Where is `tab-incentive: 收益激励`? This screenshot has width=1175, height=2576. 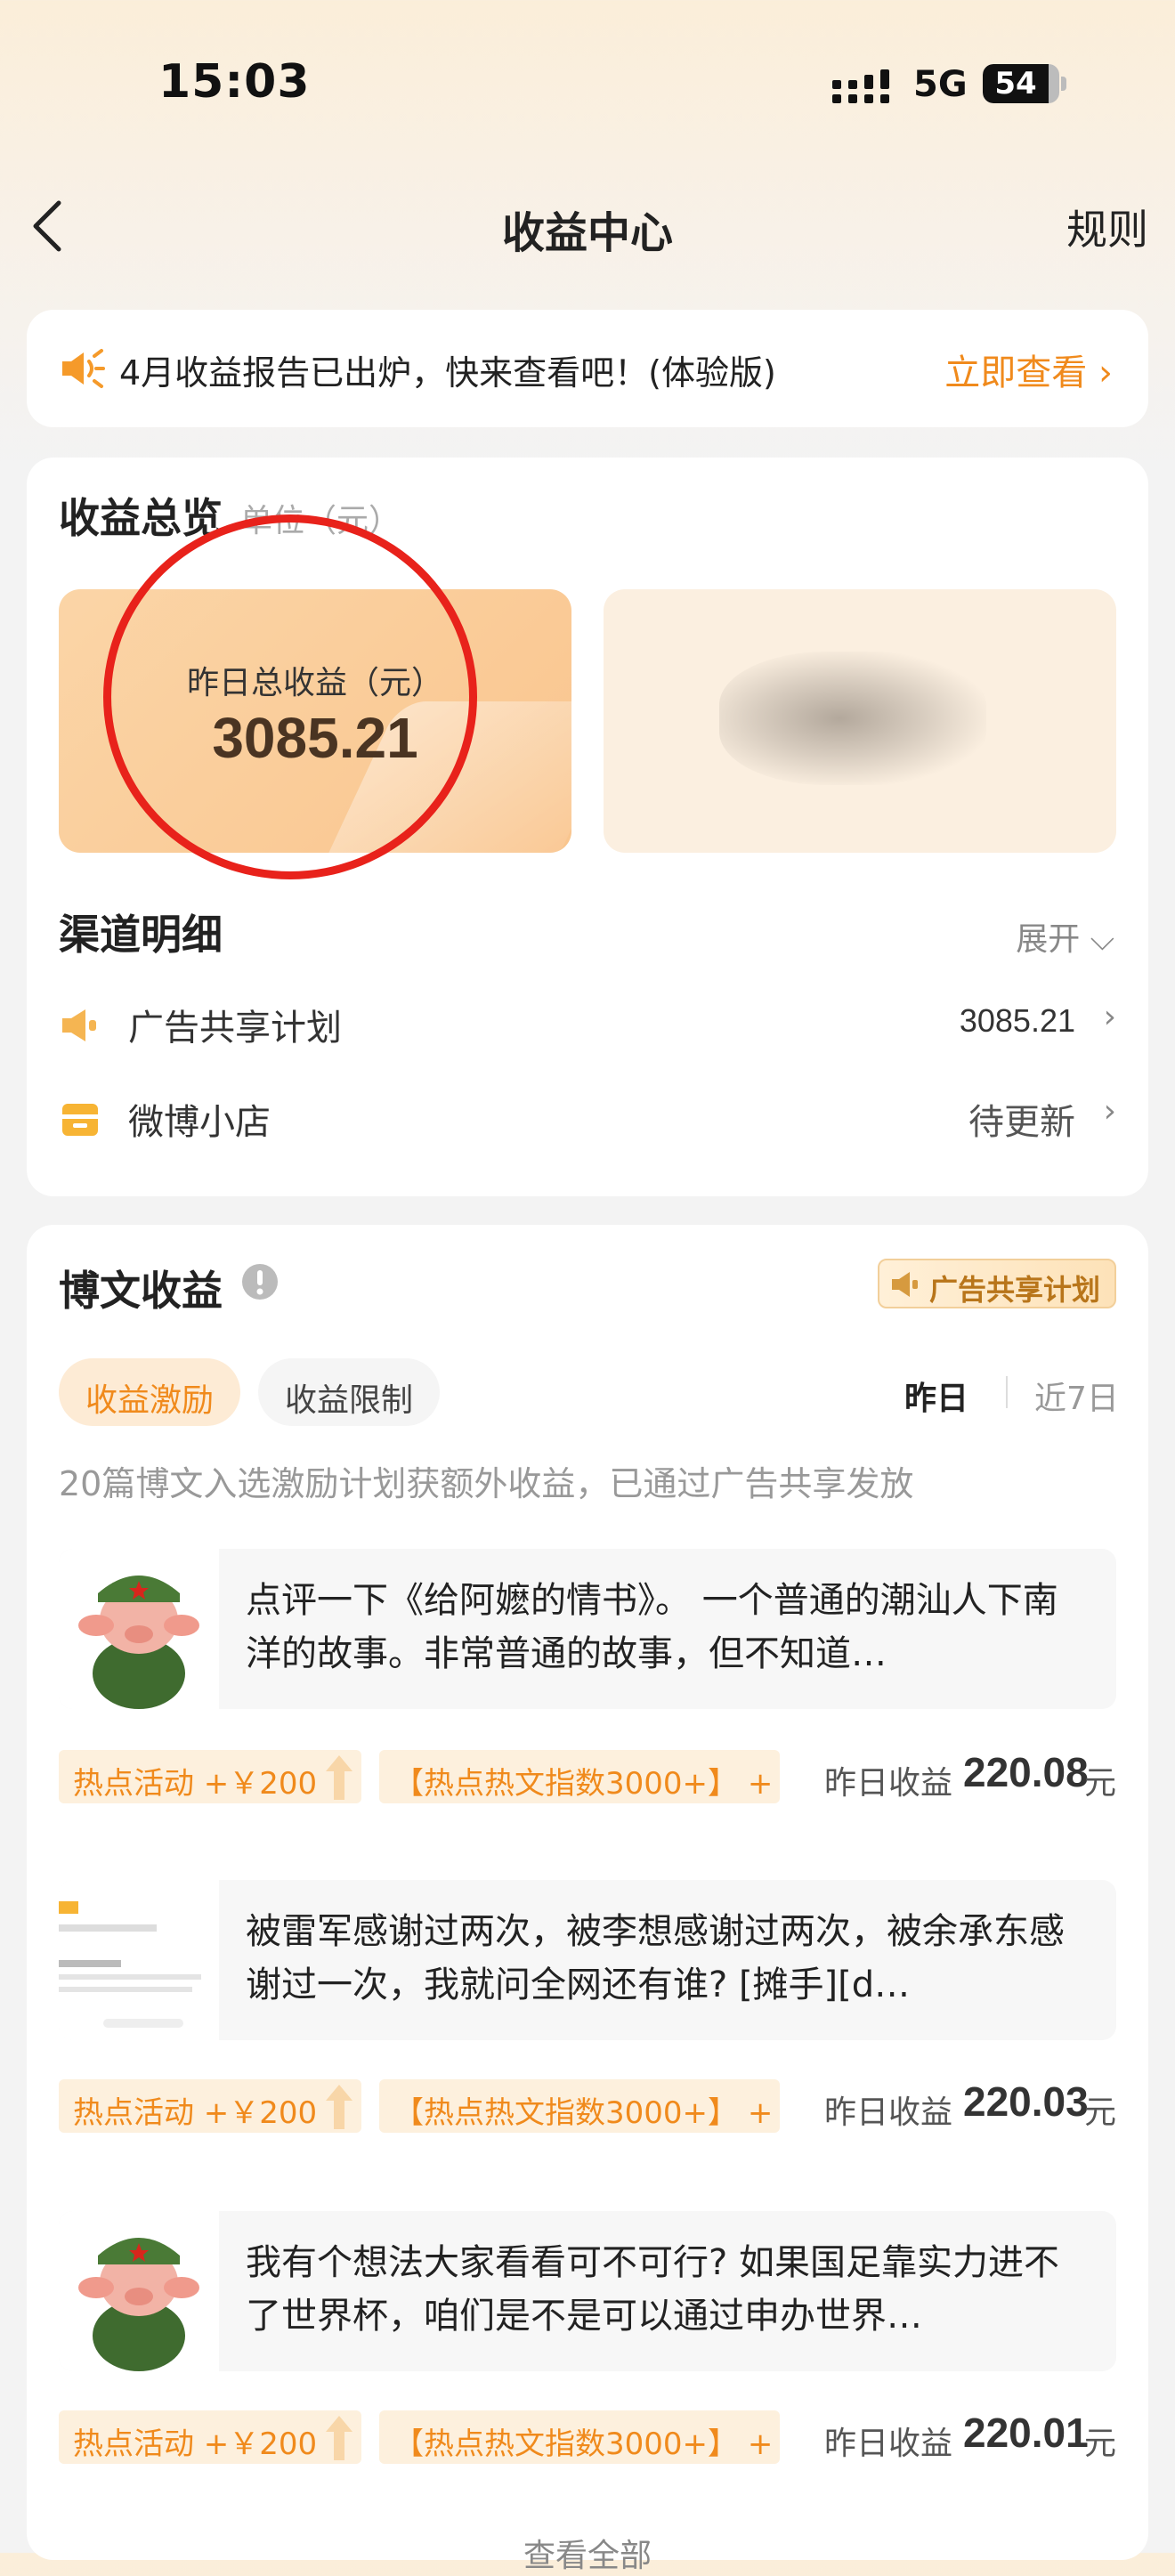
tab-incentive: 收益激励 is located at coordinates (150, 1392).